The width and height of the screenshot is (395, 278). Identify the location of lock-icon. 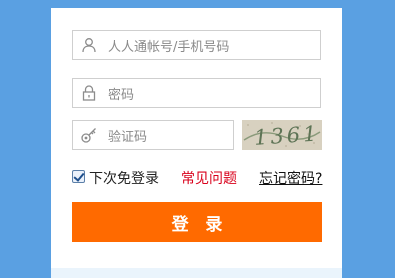
(89, 93).